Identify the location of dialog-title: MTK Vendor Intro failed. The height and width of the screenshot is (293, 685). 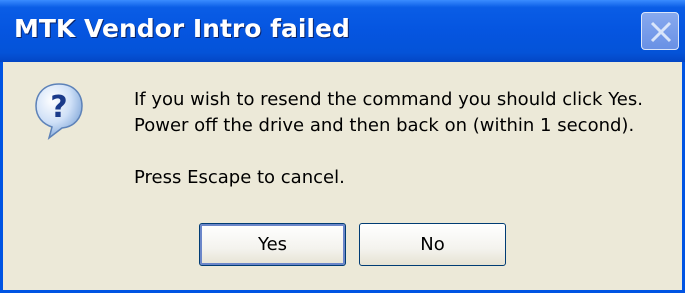
(182, 28).